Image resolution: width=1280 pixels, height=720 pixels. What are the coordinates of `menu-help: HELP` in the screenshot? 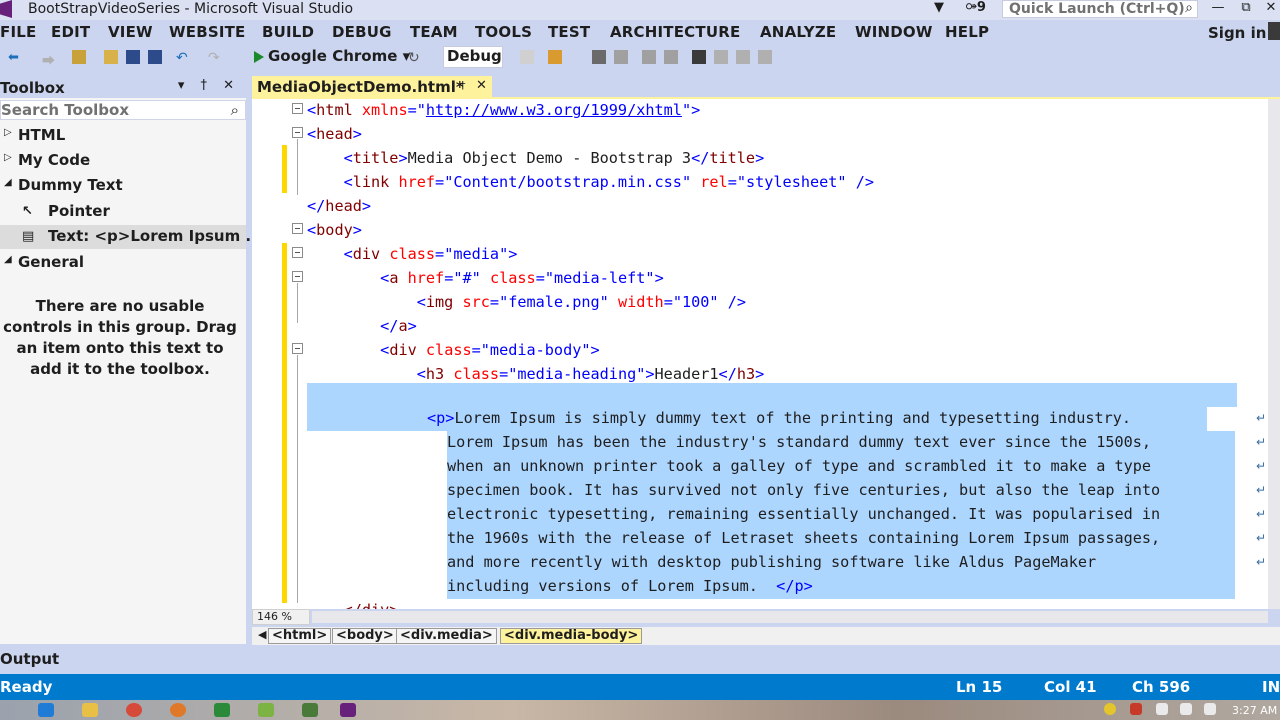 It's located at (967, 32).